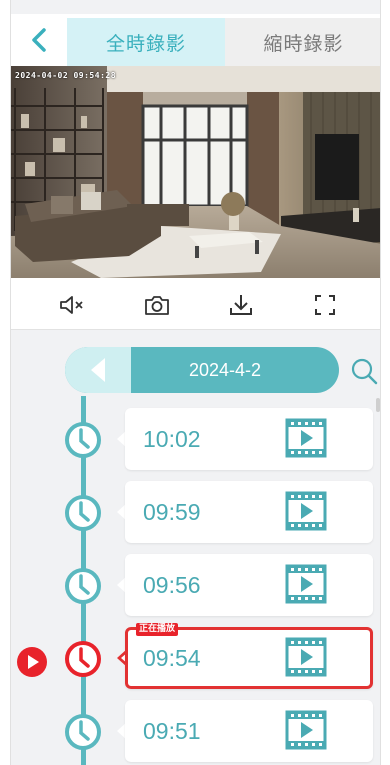 This screenshot has width=390, height=765. Describe the element at coordinates (225, 370) in the screenshot. I see `current-date: 2024-4-2` at that location.